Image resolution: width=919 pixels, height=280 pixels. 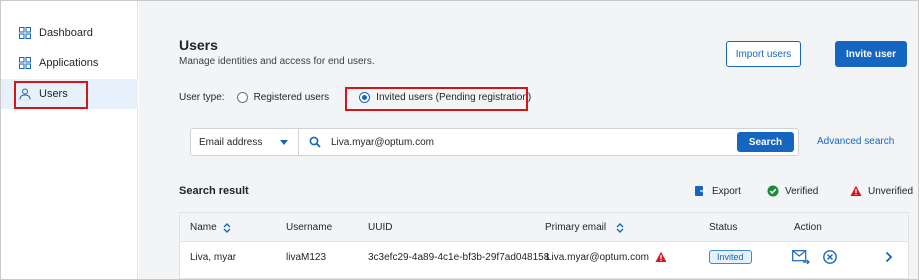 What do you see at coordinates (802, 191) in the screenshot?
I see `verified-label: Verified` at bounding box center [802, 191].